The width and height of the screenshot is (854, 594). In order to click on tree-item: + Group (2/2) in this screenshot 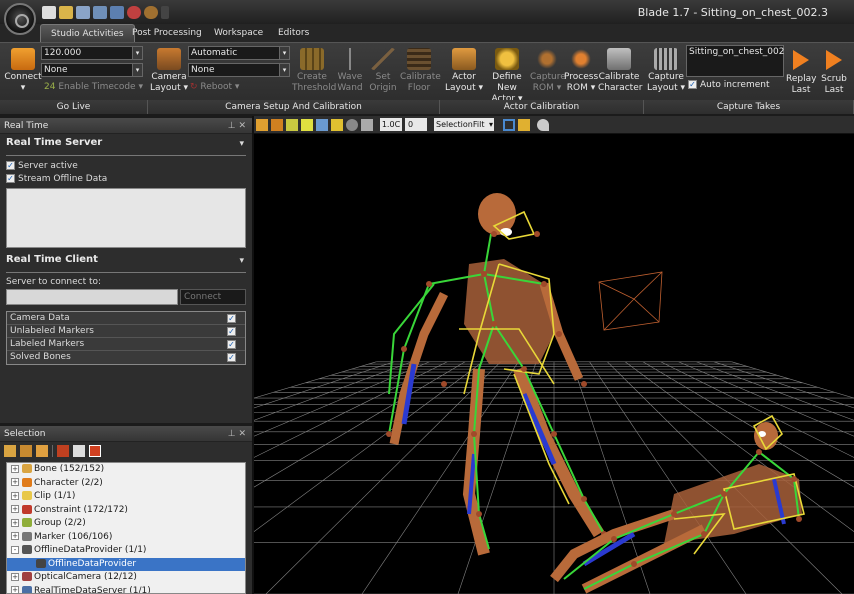, I will do `click(126, 524)`.